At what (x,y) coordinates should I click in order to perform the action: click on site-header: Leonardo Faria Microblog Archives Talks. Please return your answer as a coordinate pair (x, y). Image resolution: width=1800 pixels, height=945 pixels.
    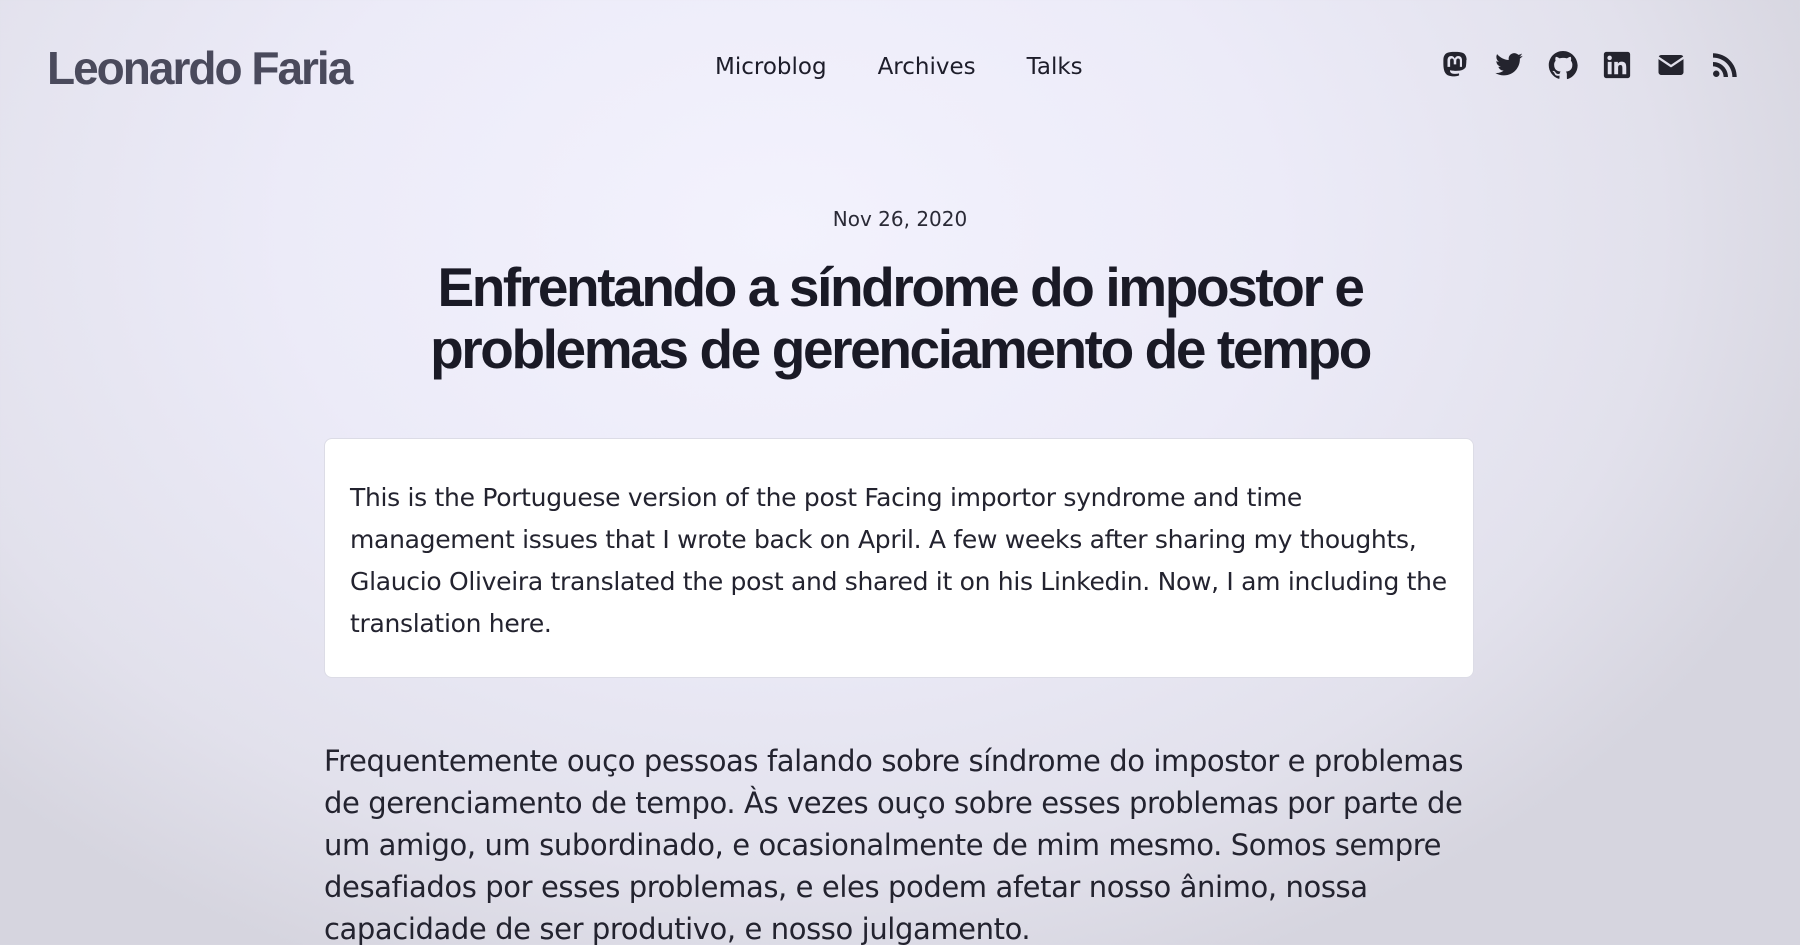
    Looking at the image, I should click on (900, 70).